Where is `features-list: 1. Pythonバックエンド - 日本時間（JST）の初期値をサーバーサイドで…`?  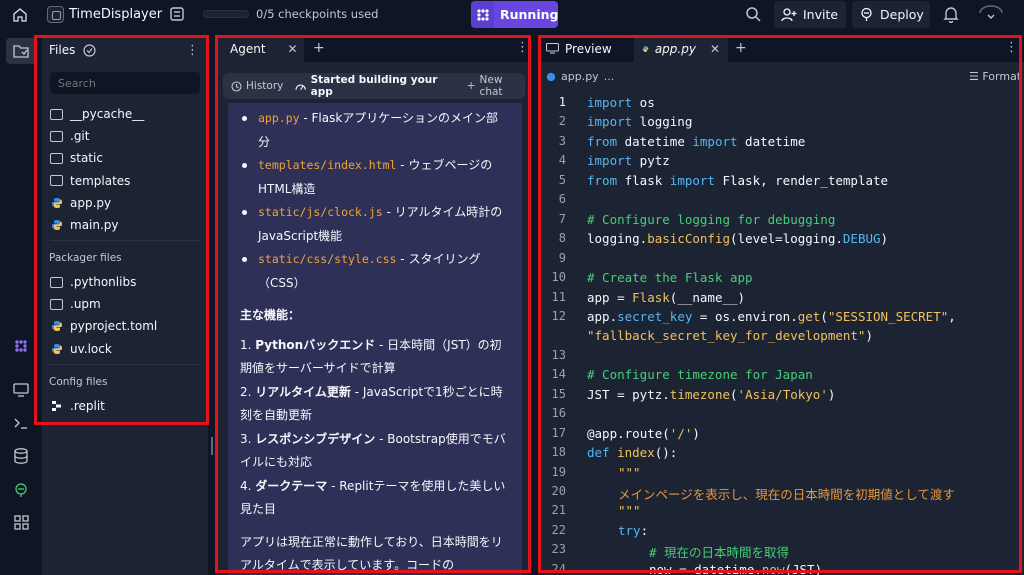 features-list: 1. Pythonバックエンド - 日本時間（JST）の初期値をサーバーサイドで… is located at coordinates (375, 428).